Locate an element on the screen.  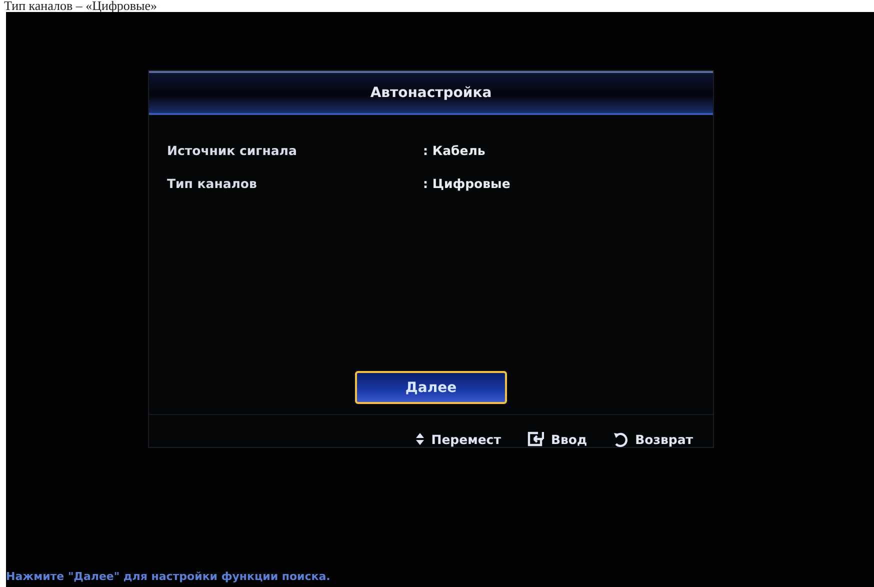
hint-label: Перемест is located at coordinates (466, 439).